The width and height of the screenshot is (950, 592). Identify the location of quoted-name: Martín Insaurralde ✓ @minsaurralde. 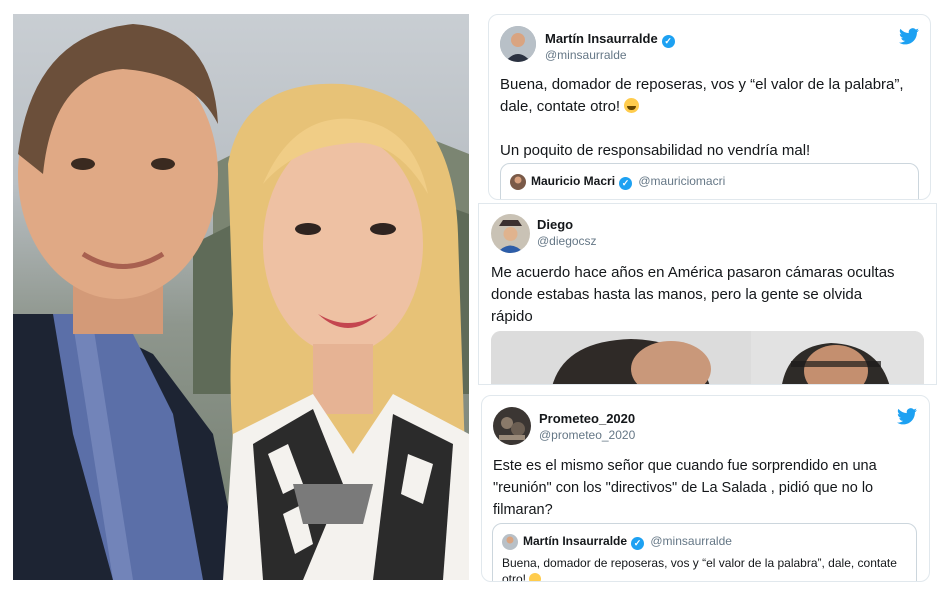
(627, 542).